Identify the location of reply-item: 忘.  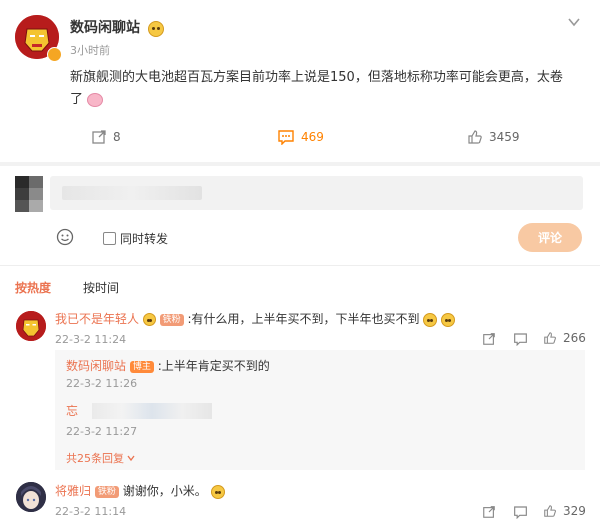
(139, 410).